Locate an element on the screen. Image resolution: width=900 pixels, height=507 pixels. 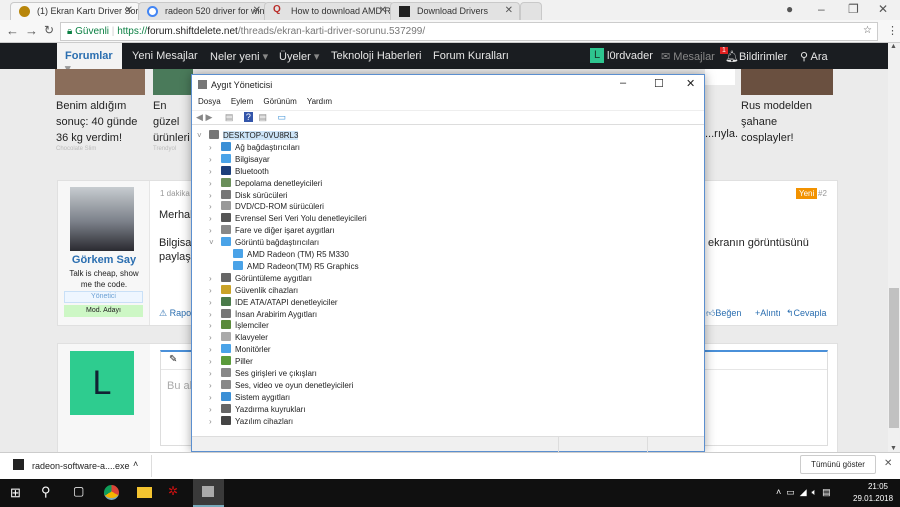
maximize-button: ☐ is located at coordinates (659, 83).